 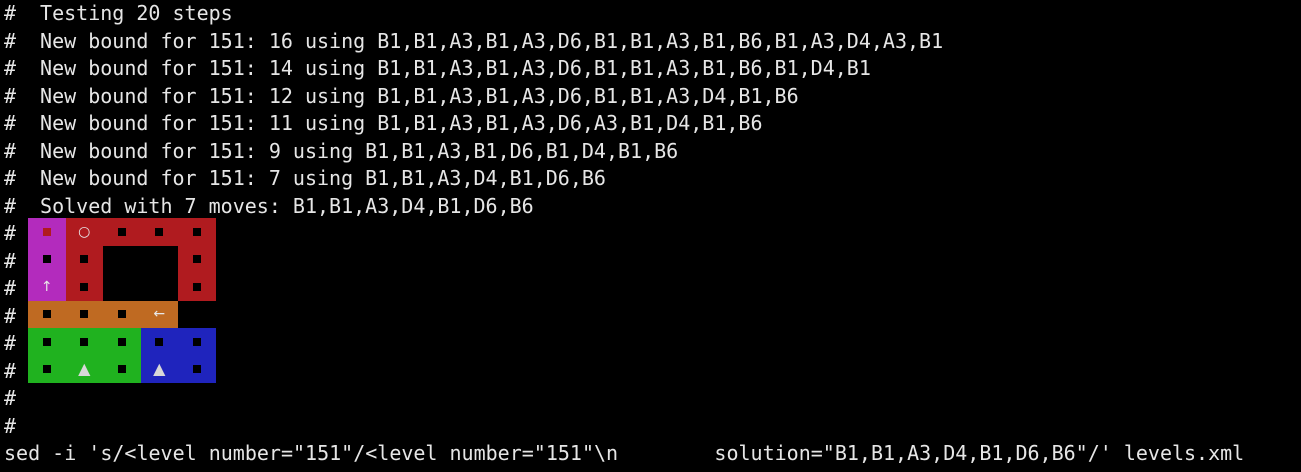 I want to click on line-text: Testing 20 steps, so click(x=130, y=13).